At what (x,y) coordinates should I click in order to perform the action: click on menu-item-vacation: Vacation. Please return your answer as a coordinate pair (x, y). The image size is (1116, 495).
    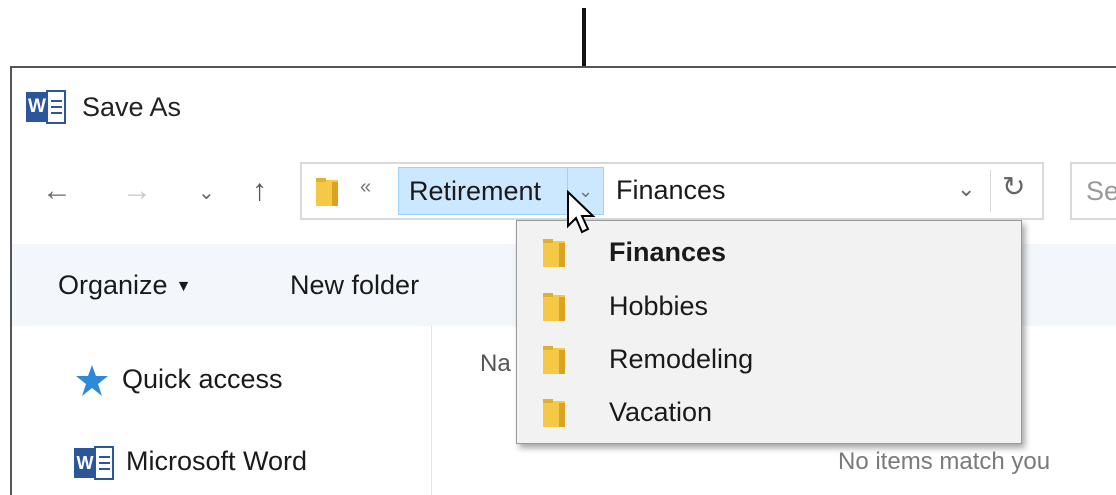
    Looking at the image, I should click on (769, 414).